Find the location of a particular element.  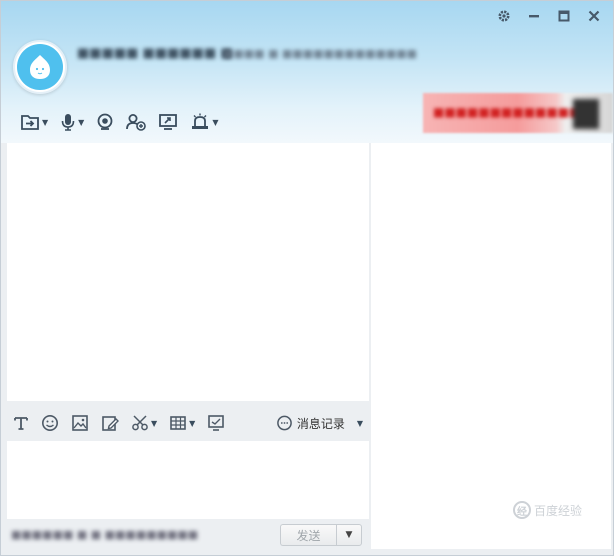

video-camera-icon is located at coordinates (105, 122).